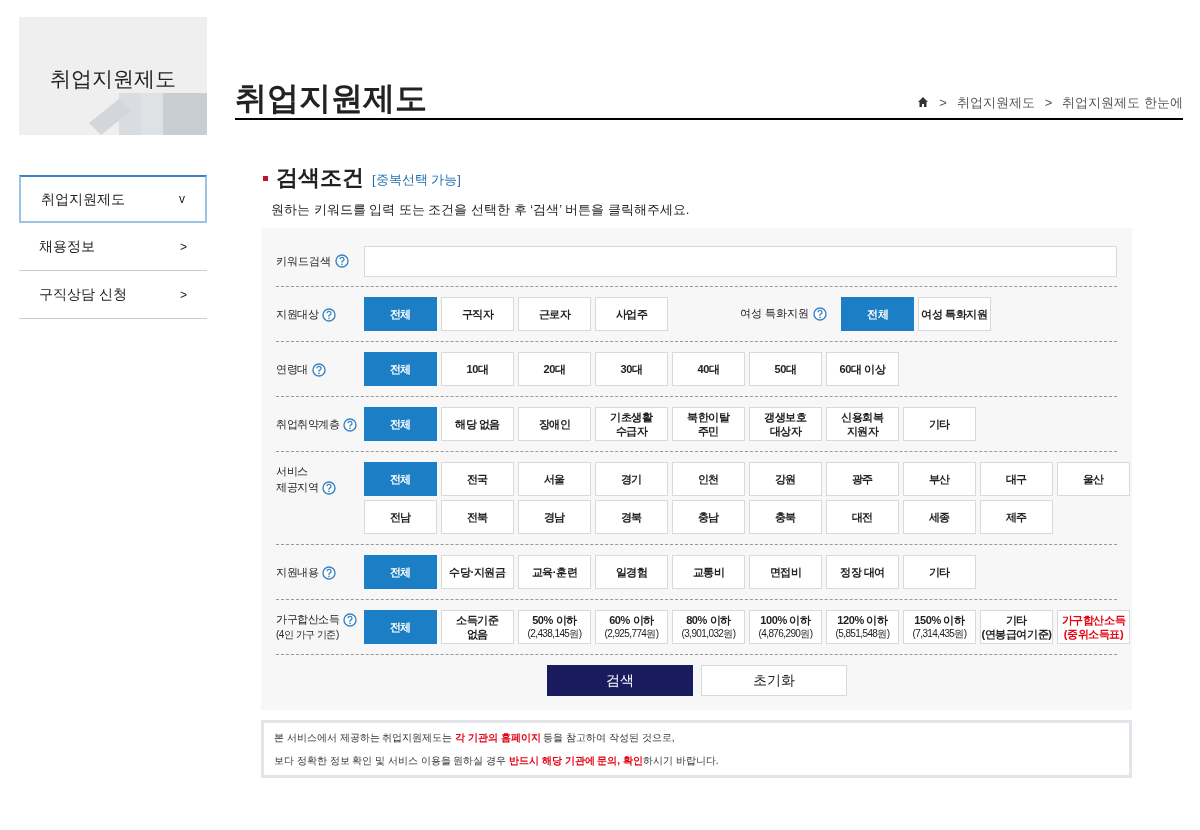  I want to click on filter-option: 교통비, so click(708, 571).